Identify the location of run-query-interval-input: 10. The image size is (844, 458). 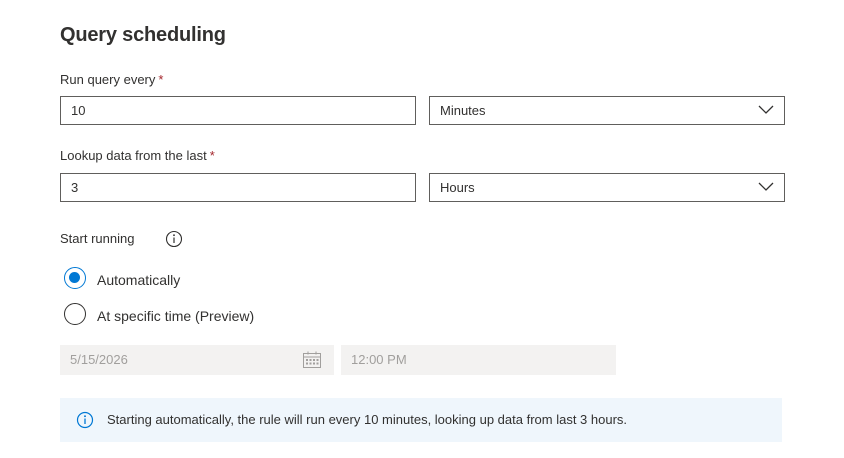
(238, 110).